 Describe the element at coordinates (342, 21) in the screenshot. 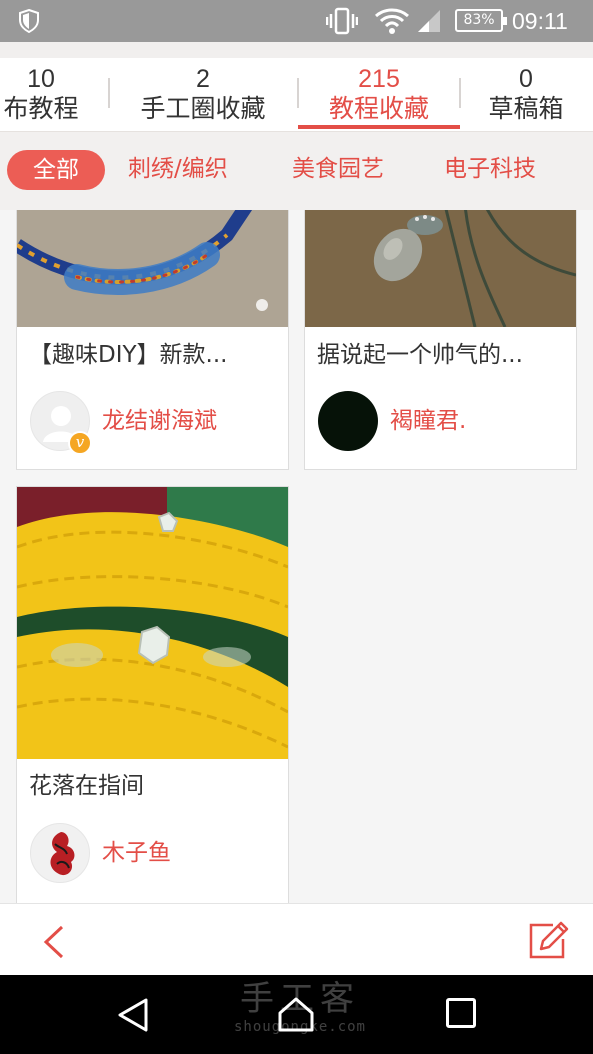

I see `vibrate-icon` at that location.